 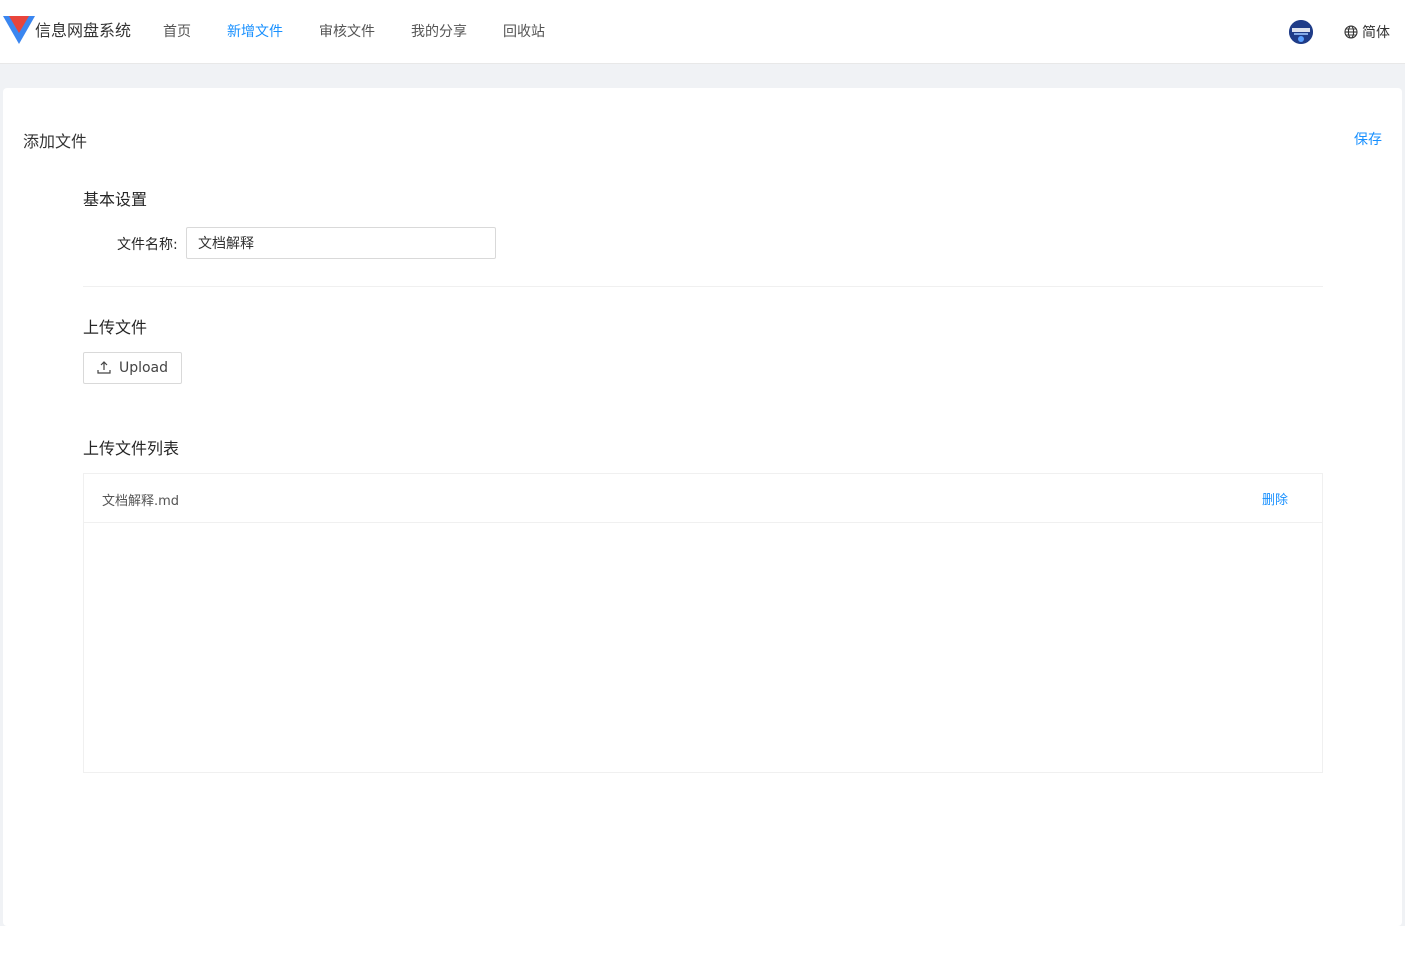 I want to click on basic-settings-title: 基本设置, so click(x=115, y=199).